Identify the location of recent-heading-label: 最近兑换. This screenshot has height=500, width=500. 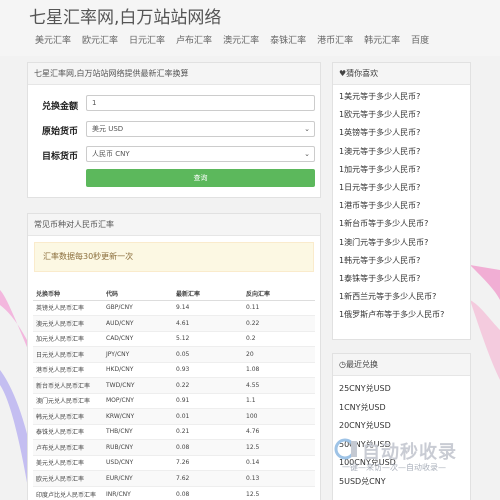
(361, 364).